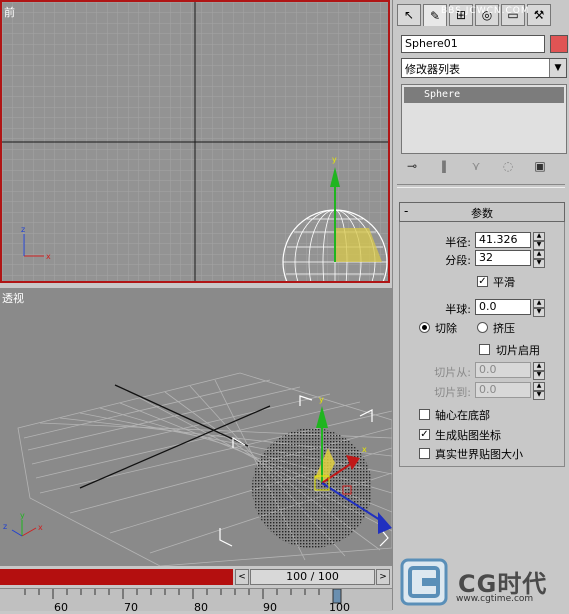 Image resolution: width=569 pixels, height=614 pixels. I want to click on utilities-tab: ⚒, so click(539, 15).